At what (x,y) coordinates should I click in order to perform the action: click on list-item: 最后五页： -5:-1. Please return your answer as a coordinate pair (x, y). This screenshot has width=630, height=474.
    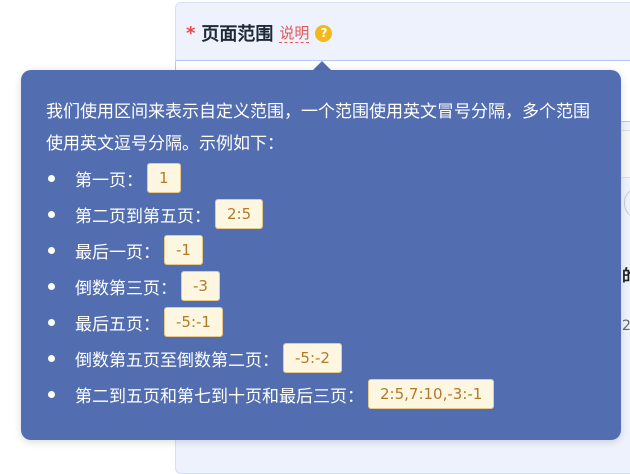
    Looking at the image, I should click on (270, 322).